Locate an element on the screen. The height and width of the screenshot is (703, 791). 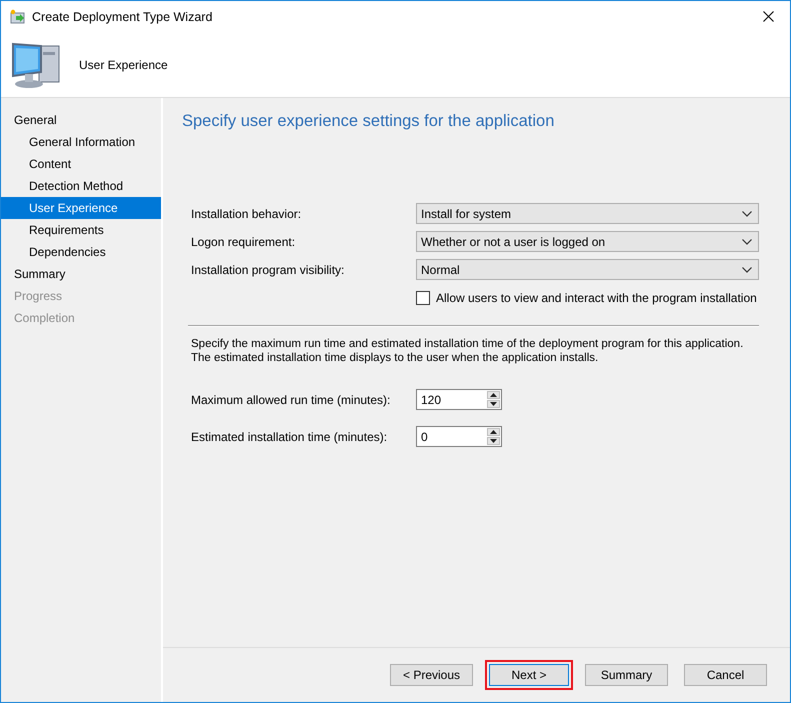
wizard-button: < Previous is located at coordinates (431, 675).